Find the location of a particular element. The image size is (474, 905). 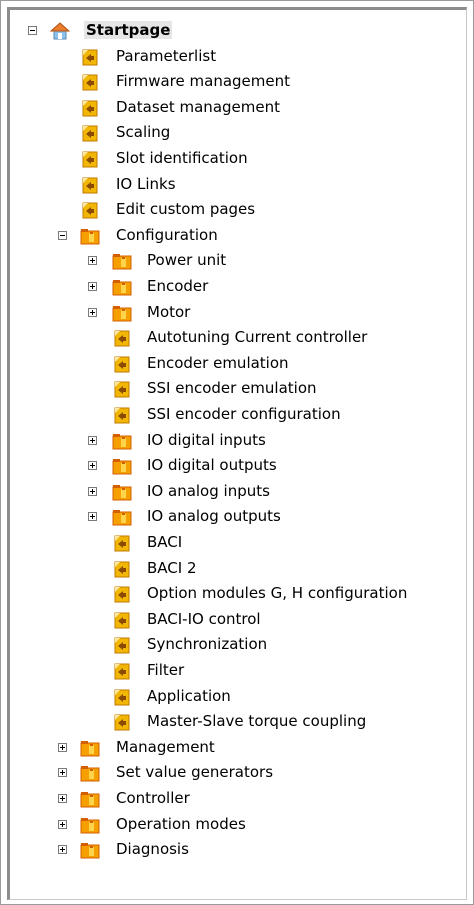

tree-node-label: Controller is located at coordinates (153, 798).